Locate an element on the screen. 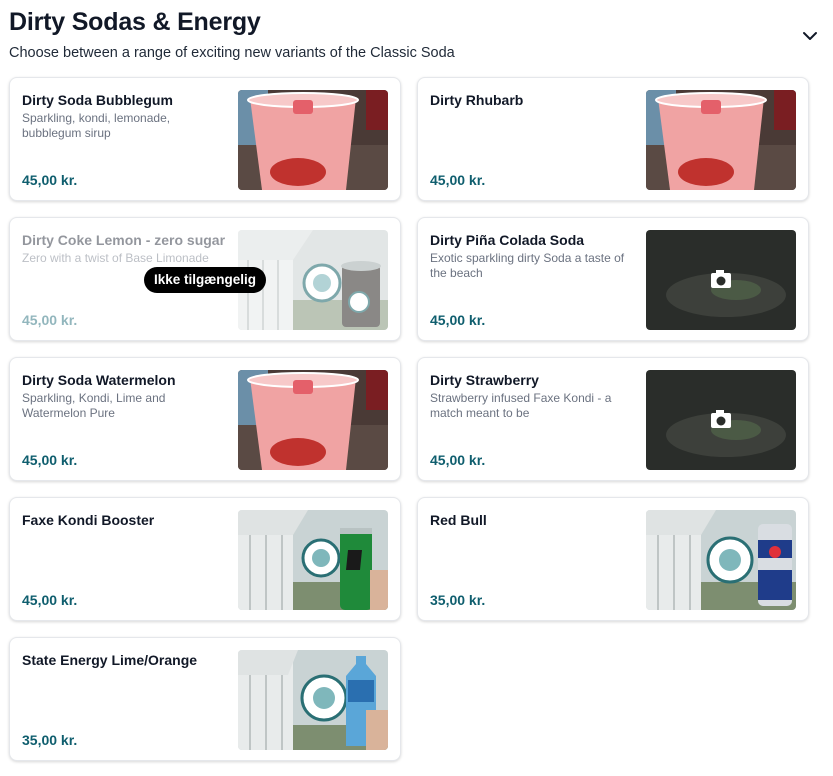 The image size is (833, 776). blue-bottle-logo-icon is located at coordinates (313, 700).